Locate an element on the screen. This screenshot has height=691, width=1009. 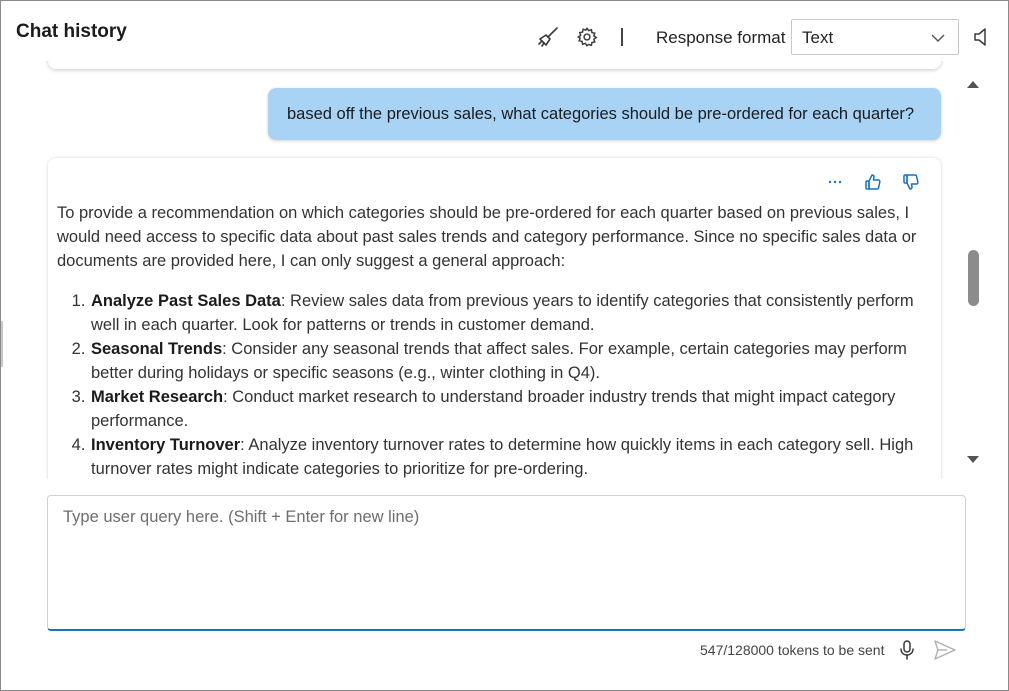
microphone-icon is located at coordinates (907, 652).